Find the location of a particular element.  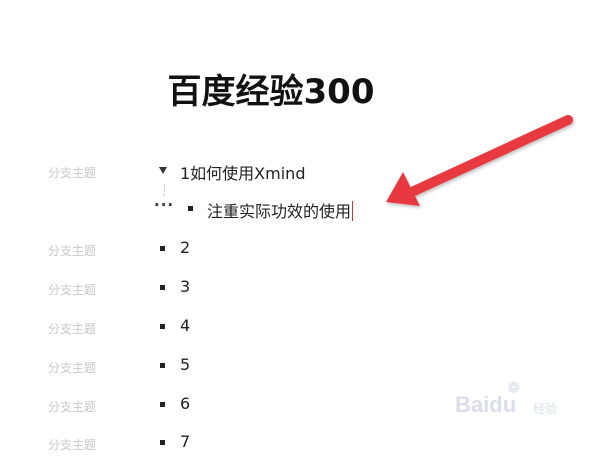

baidu-watermark-logo: ❁ Baidu 经验 is located at coordinates (522, 398).